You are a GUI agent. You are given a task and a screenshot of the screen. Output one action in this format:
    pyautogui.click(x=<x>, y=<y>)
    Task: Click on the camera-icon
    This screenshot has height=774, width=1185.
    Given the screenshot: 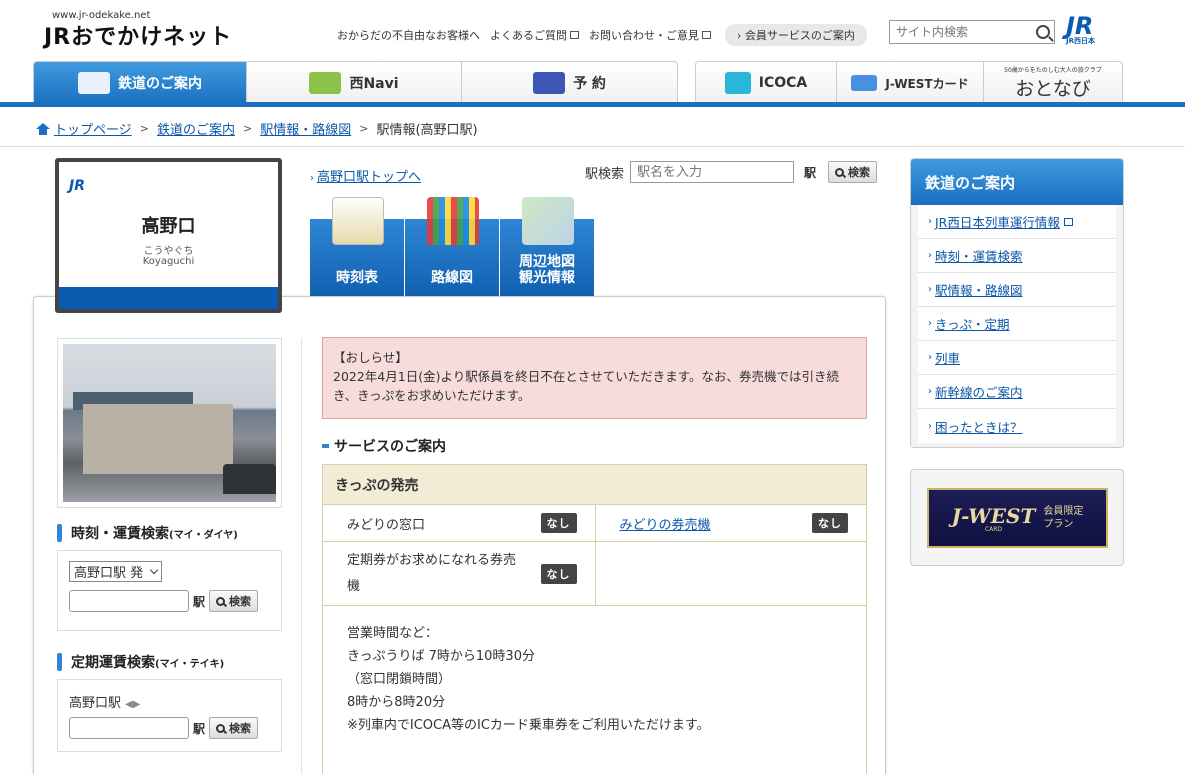 What is the action you would take?
    pyautogui.click(x=325, y=83)
    